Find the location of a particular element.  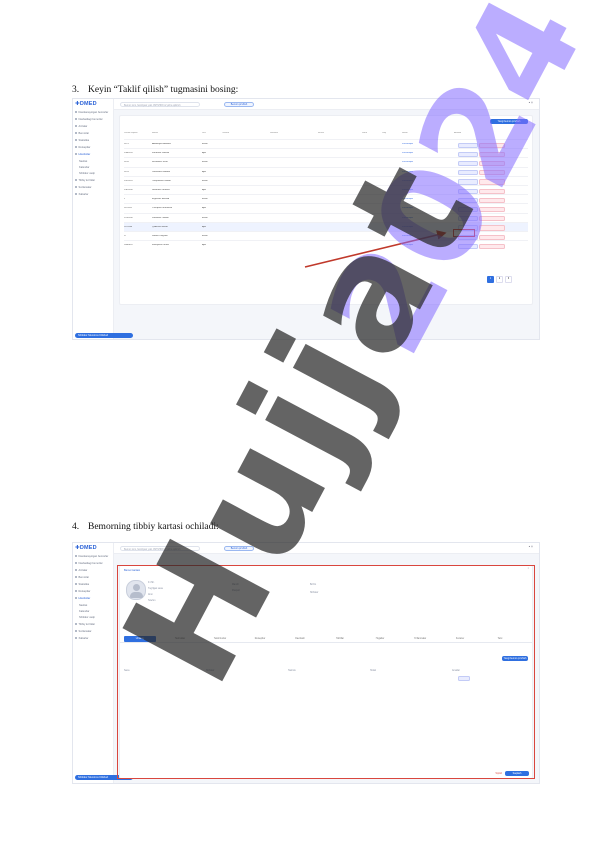

step-text: Bemorning tibbiy kartasi ochiladi: is located at coordinates (153, 527).